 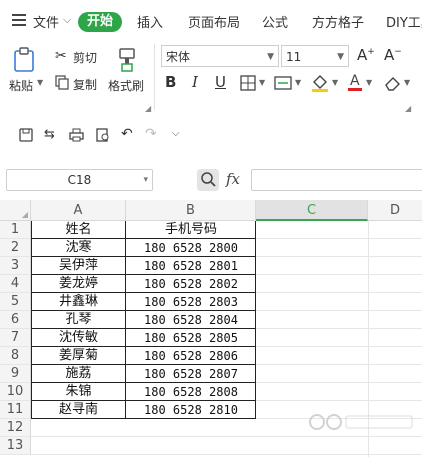 What do you see at coordinates (233, 179) in the screenshot?
I see `fx-label: fx` at bounding box center [233, 179].